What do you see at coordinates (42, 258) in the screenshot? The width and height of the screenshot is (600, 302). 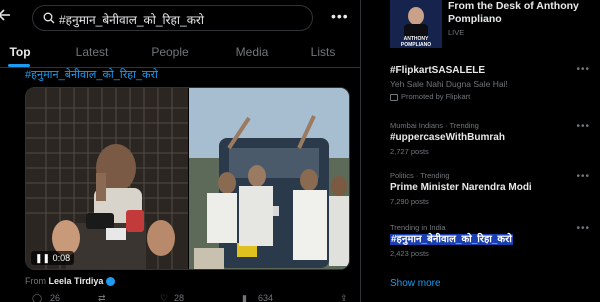 I see `play-pause-icon: ❚❚` at bounding box center [42, 258].